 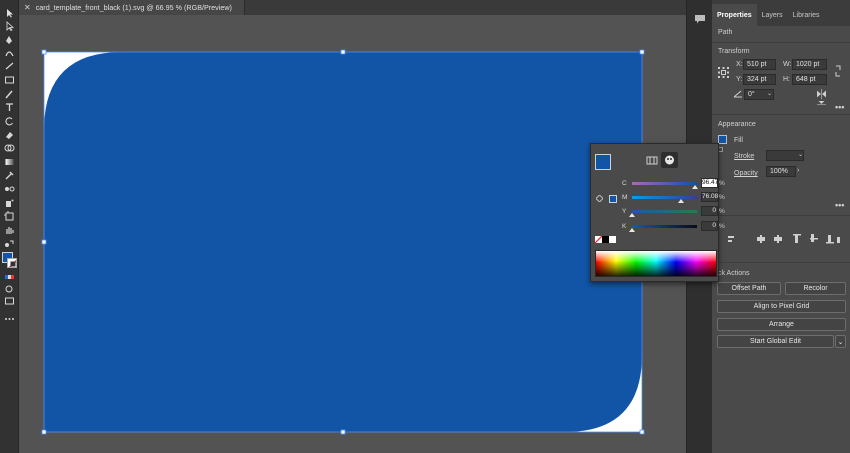 I want to click on channel-c-label: C, so click(x=624, y=183).